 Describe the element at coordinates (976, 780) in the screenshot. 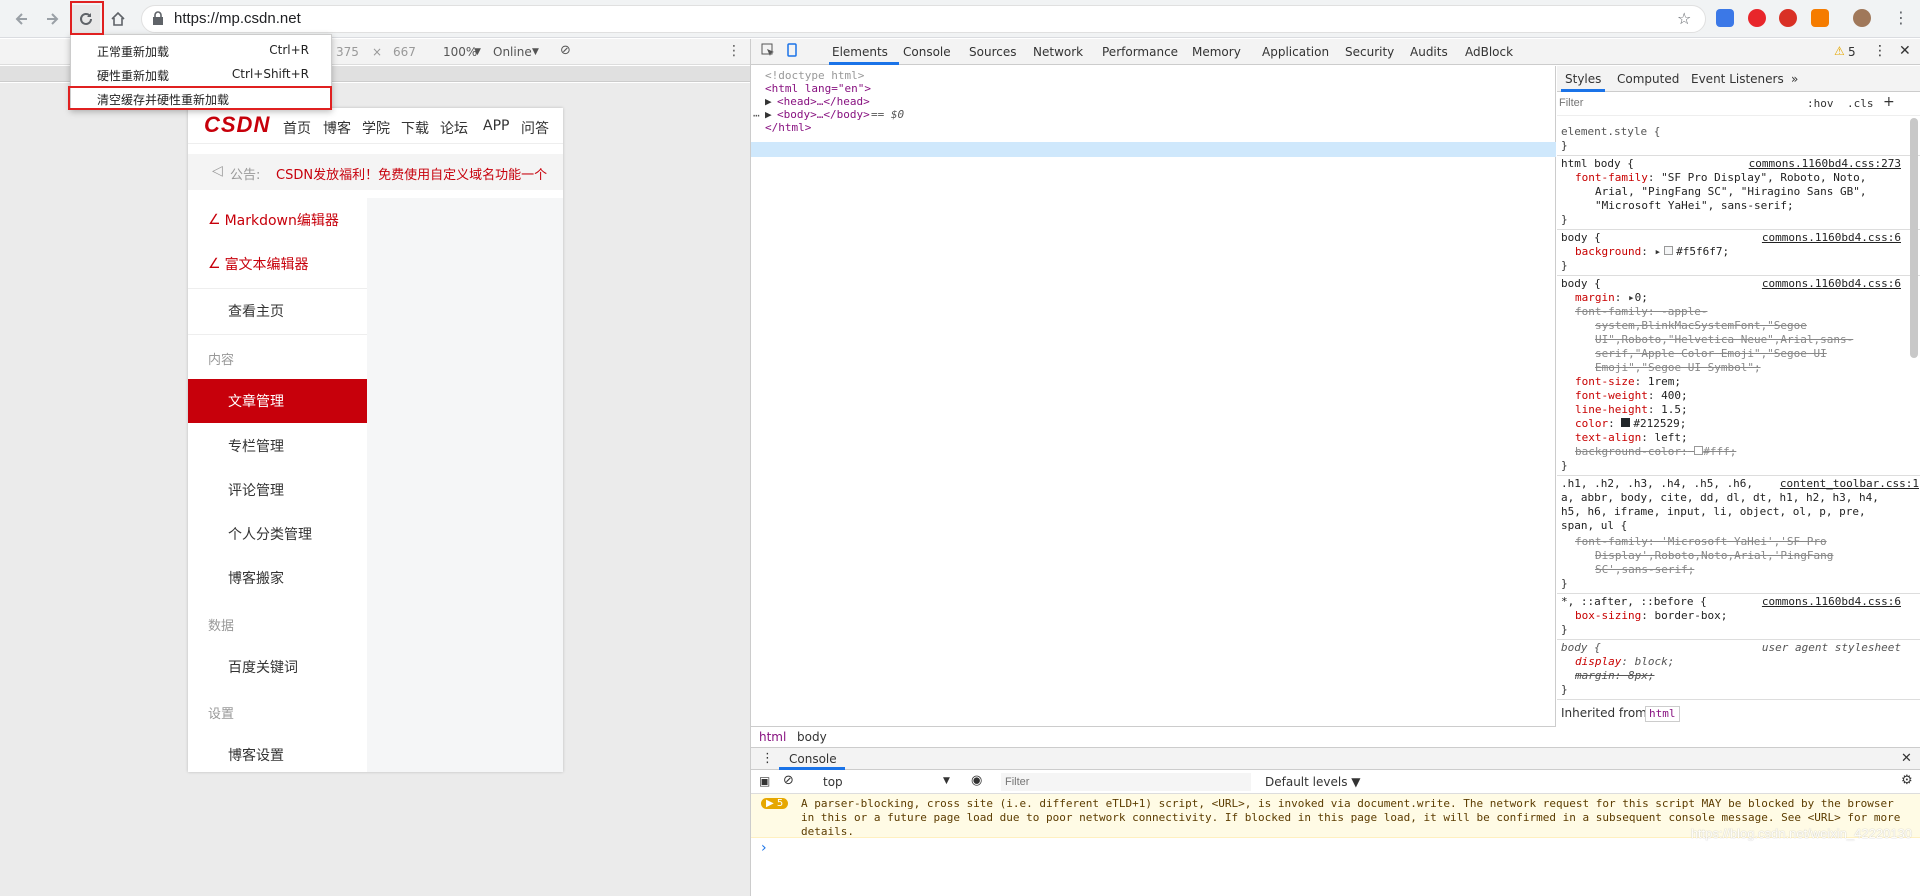

I see `eye-icon: ◉` at that location.